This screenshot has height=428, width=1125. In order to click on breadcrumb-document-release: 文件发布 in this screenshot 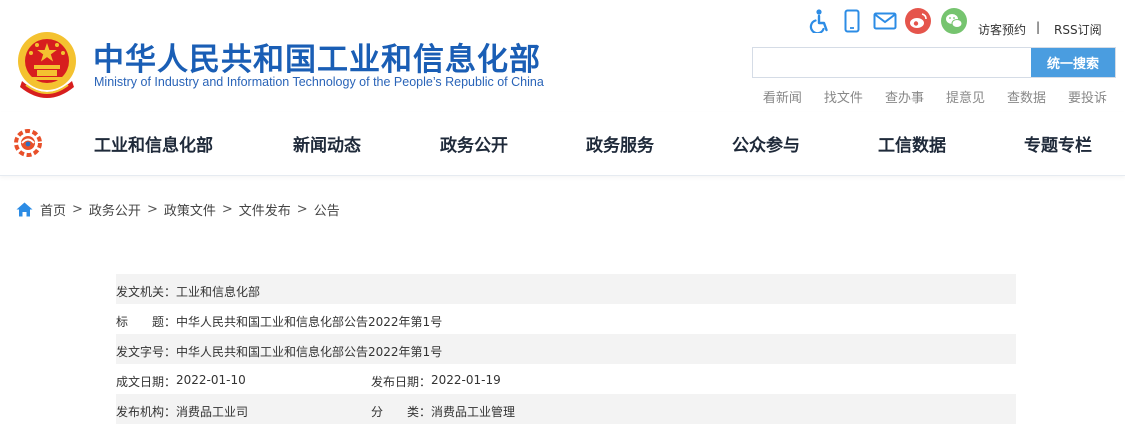, I will do `click(265, 209)`.